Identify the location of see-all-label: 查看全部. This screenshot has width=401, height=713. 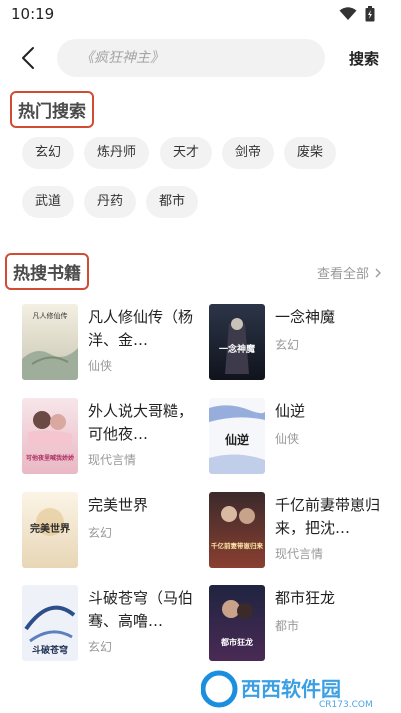
(342, 274).